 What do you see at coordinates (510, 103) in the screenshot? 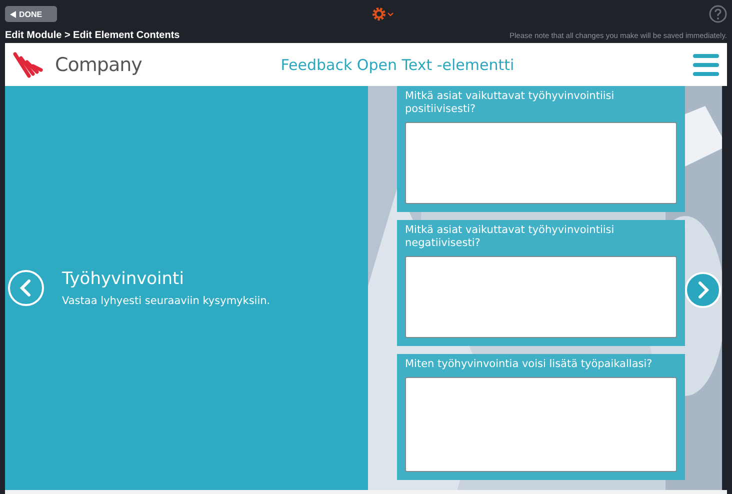
I see `question-label: Mitkä asiat vaikuttavat työhyvinvointiisi positiivisesti?` at bounding box center [510, 103].